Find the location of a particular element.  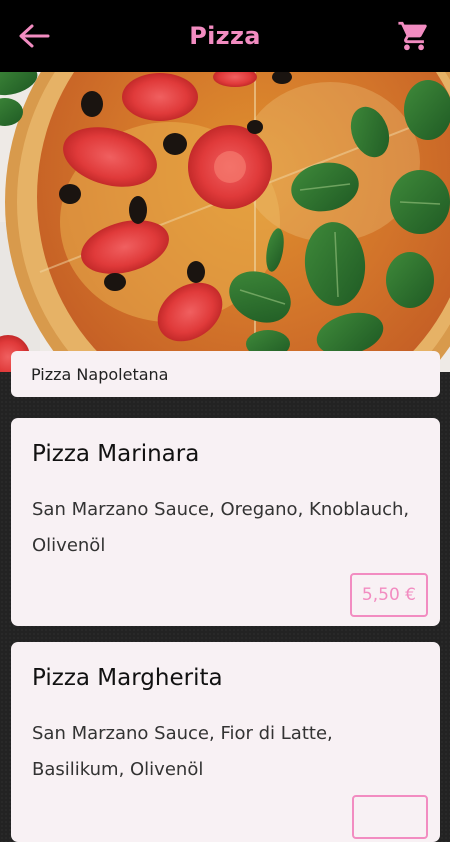

page-title: Pizza is located at coordinates (225, 36).